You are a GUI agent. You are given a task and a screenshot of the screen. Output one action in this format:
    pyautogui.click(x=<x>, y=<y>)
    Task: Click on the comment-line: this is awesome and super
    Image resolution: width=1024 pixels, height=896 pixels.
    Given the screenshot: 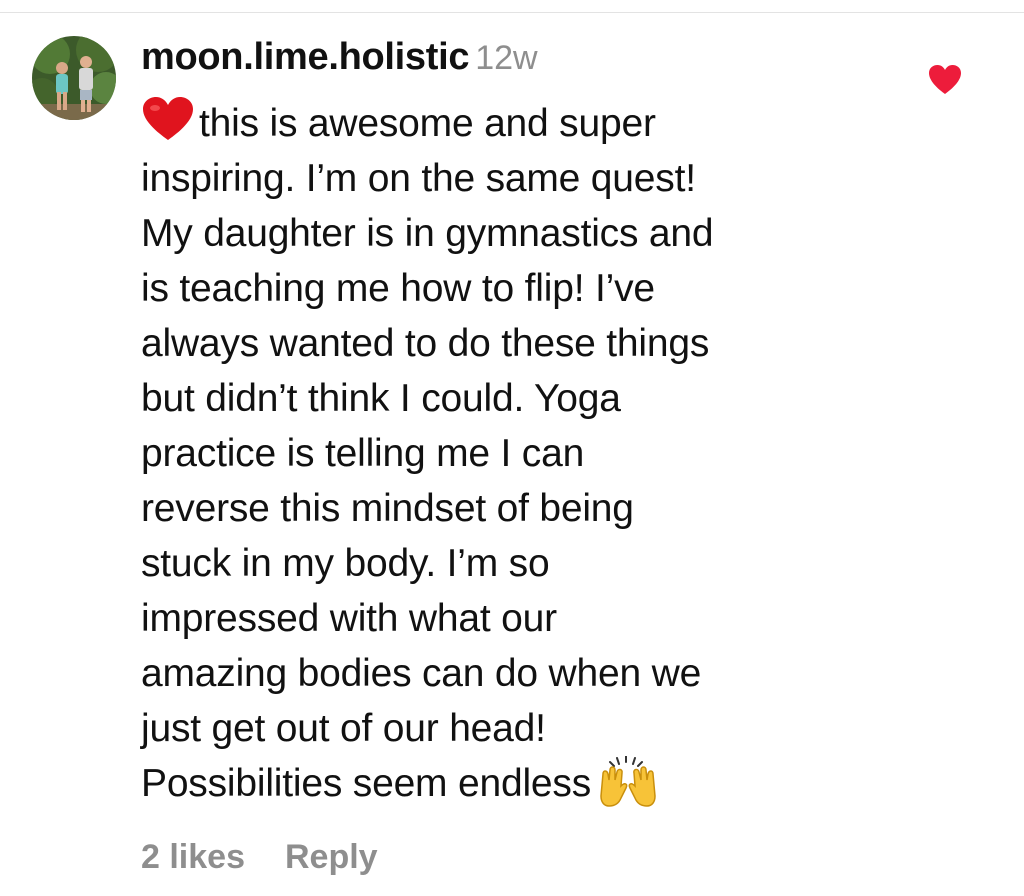 What is the action you would take?
    pyautogui.click(x=541, y=123)
    